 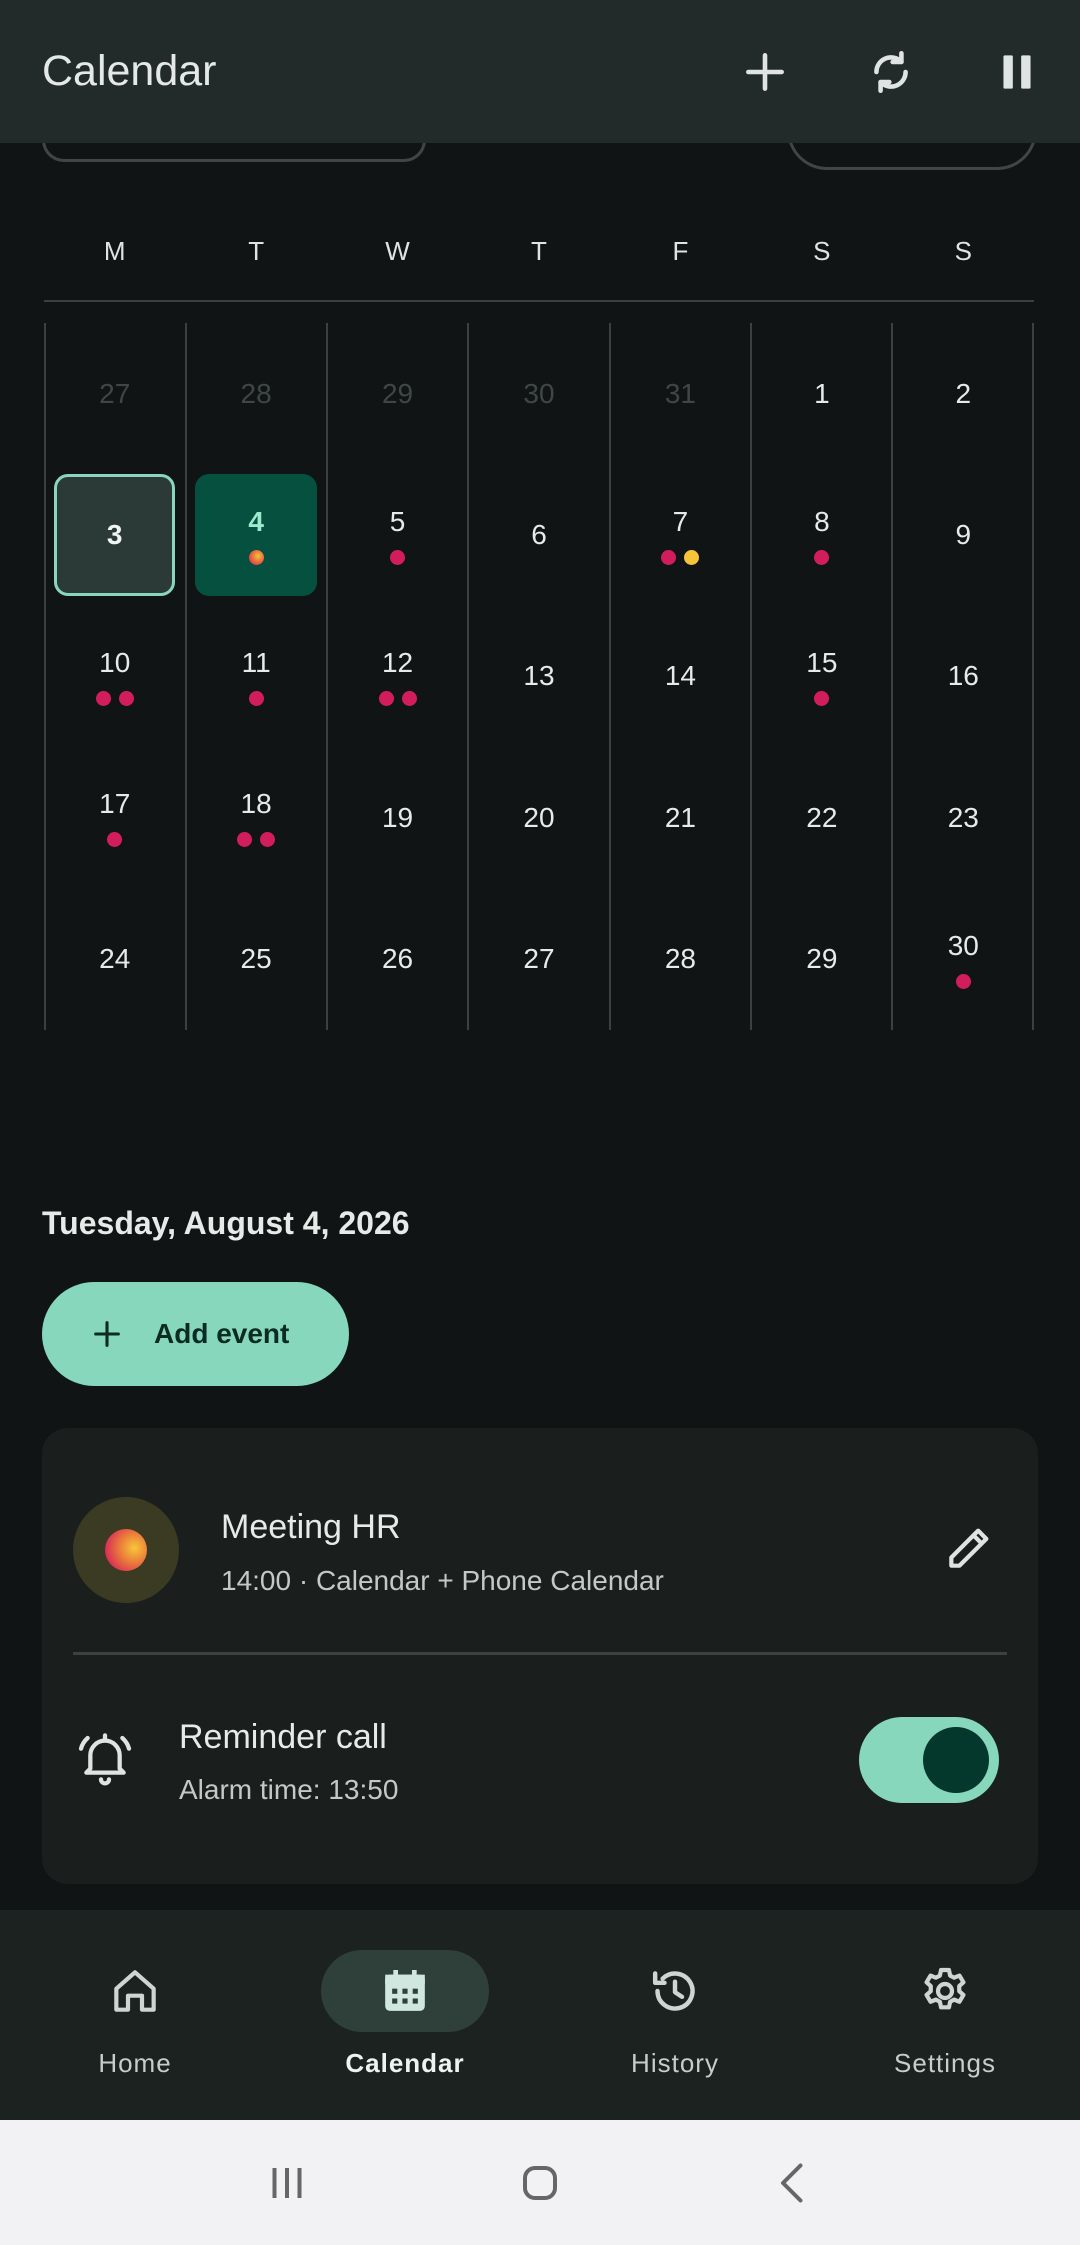 I want to click on reminder-toggle, so click(x=929, y=1760).